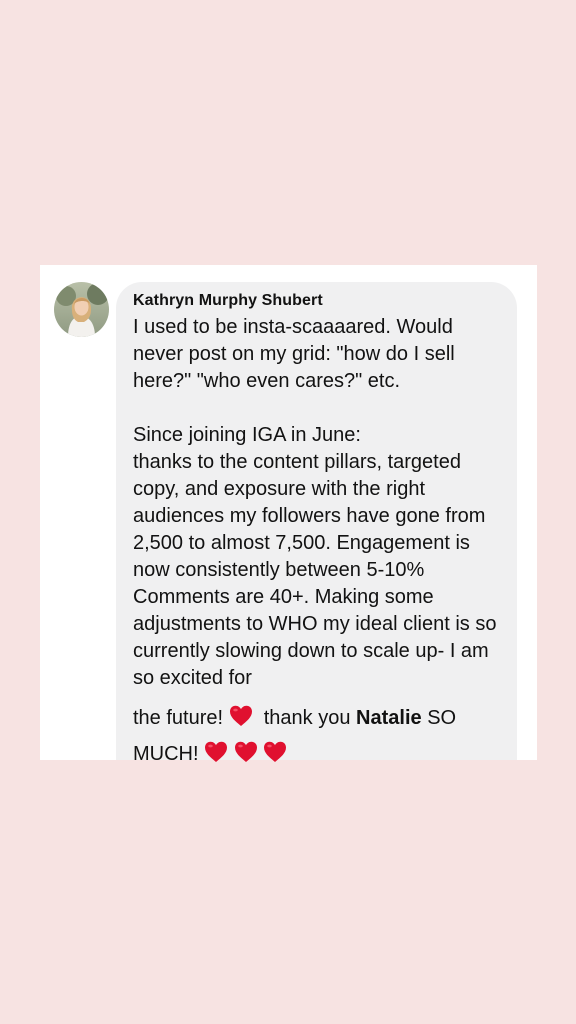 This screenshot has width=576, height=1024. What do you see at coordinates (247, 435) in the screenshot?
I see `comment-paragraph: Since joining IGA in June:` at bounding box center [247, 435].